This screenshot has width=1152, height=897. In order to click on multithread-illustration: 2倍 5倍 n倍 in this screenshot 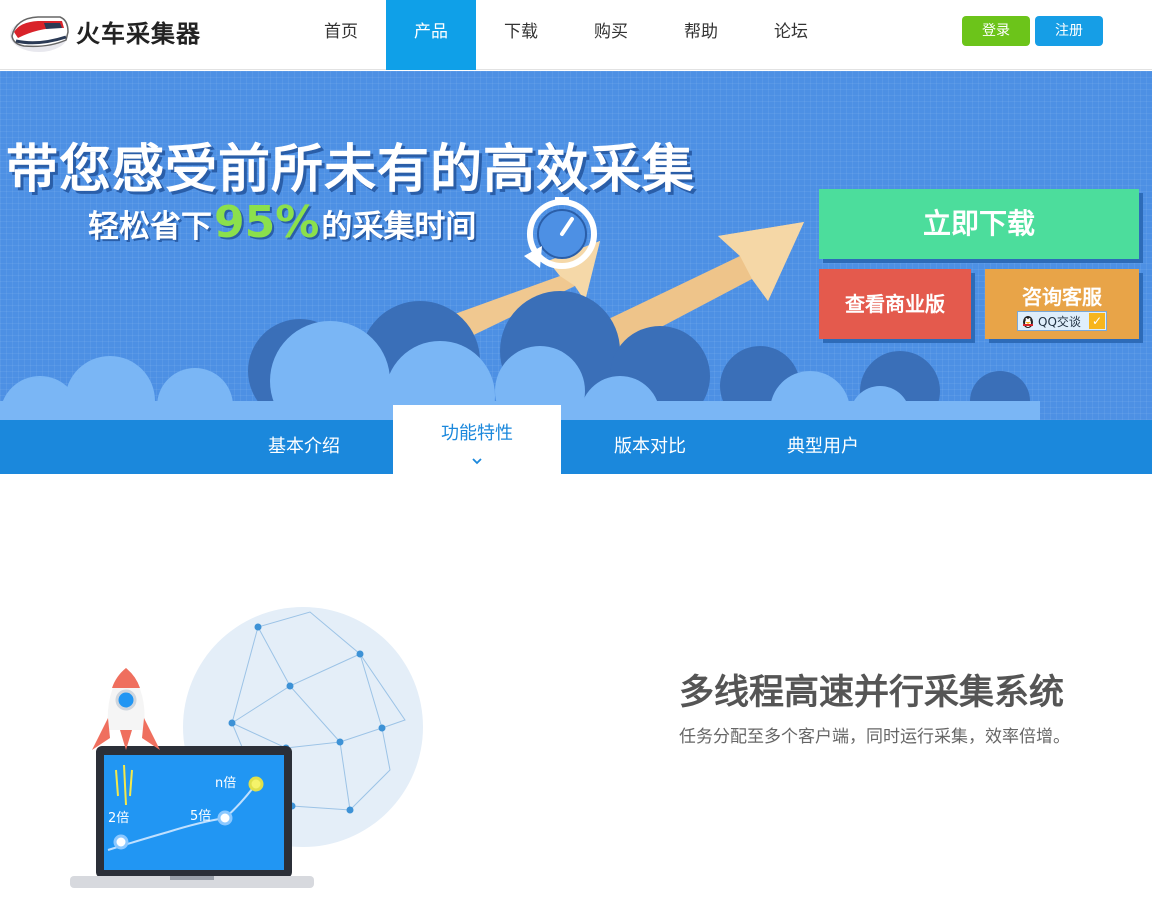, I will do `click(246, 747)`.